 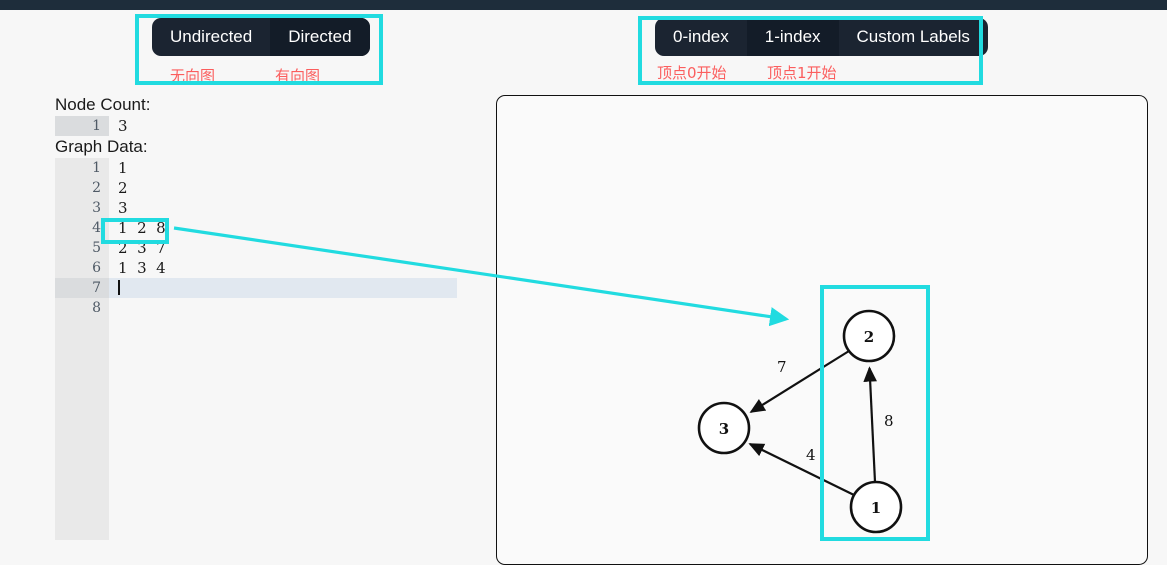 I want to click on toggle-undirected: Undirected, so click(x=211, y=37).